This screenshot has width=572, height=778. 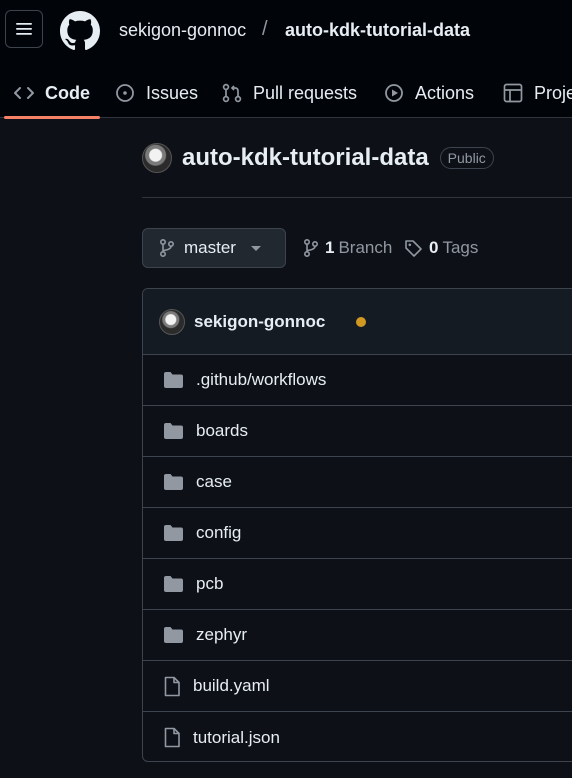 I want to click on branch-select-button: master, so click(x=214, y=248).